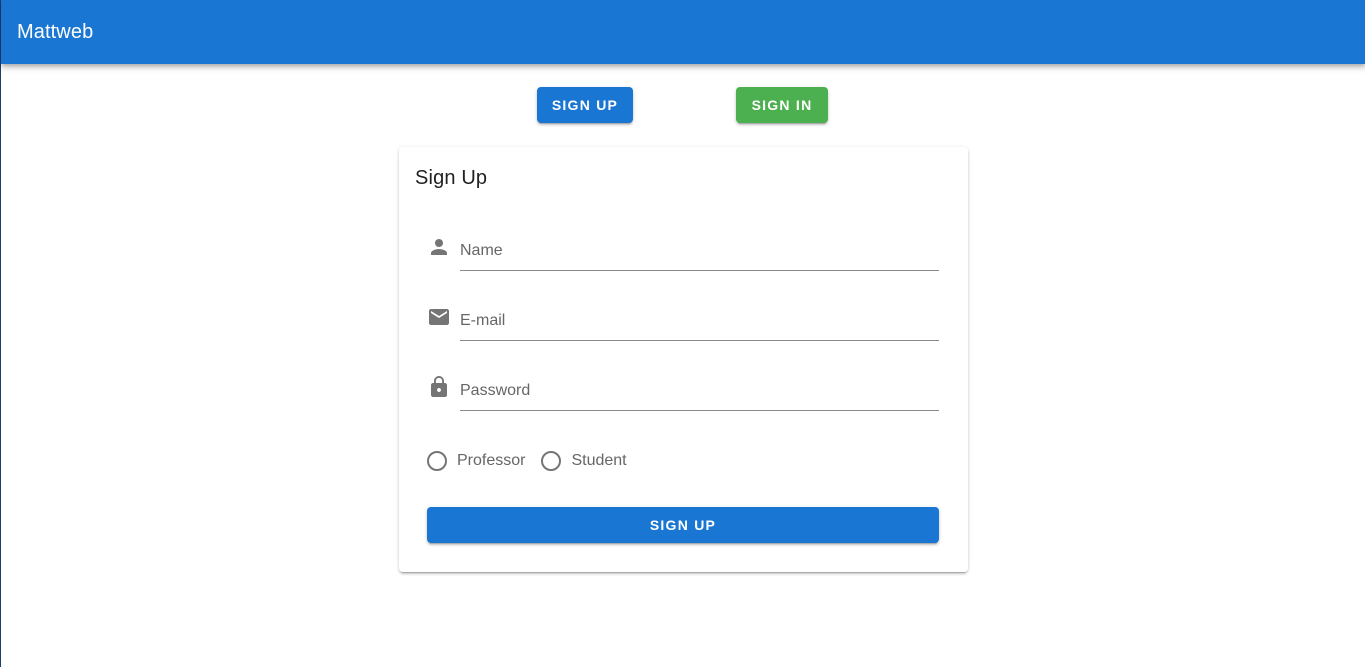 The width and height of the screenshot is (1365, 667). What do you see at coordinates (451, 178) in the screenshot?
I see `card-title: Sign Up` at bounding box center [451, 178].